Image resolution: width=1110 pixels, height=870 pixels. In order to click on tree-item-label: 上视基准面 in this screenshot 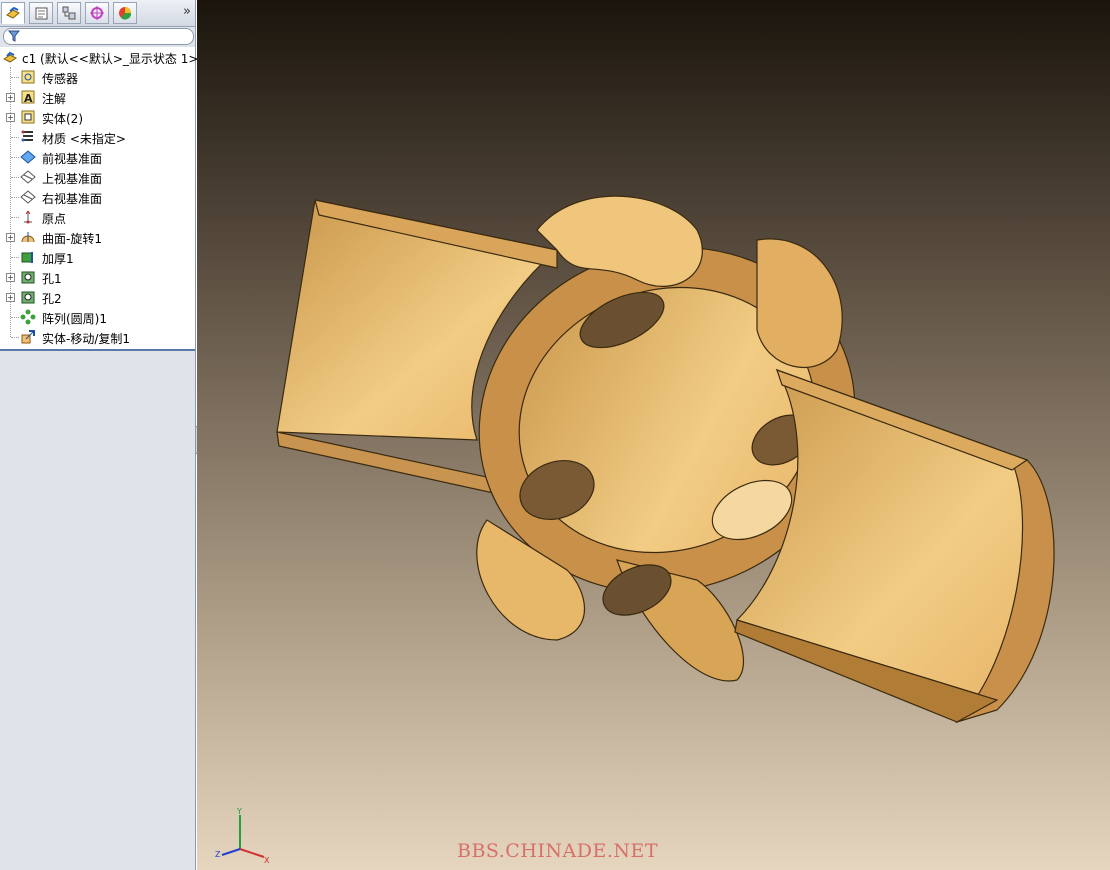, I will do `click(72, 179)`.